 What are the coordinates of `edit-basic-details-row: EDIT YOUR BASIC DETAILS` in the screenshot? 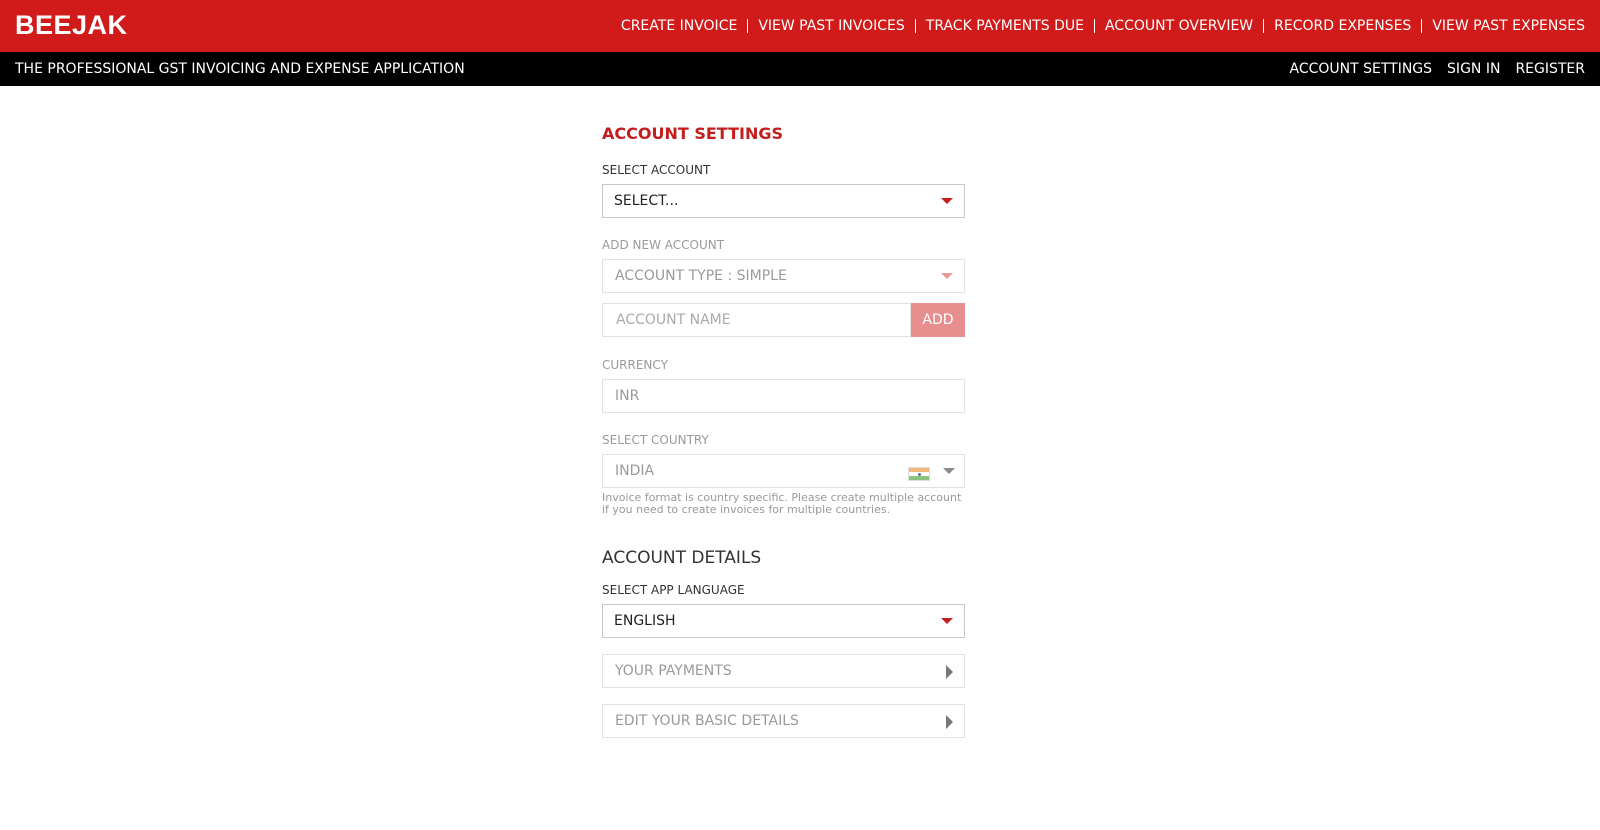 It's located at (783, 721).